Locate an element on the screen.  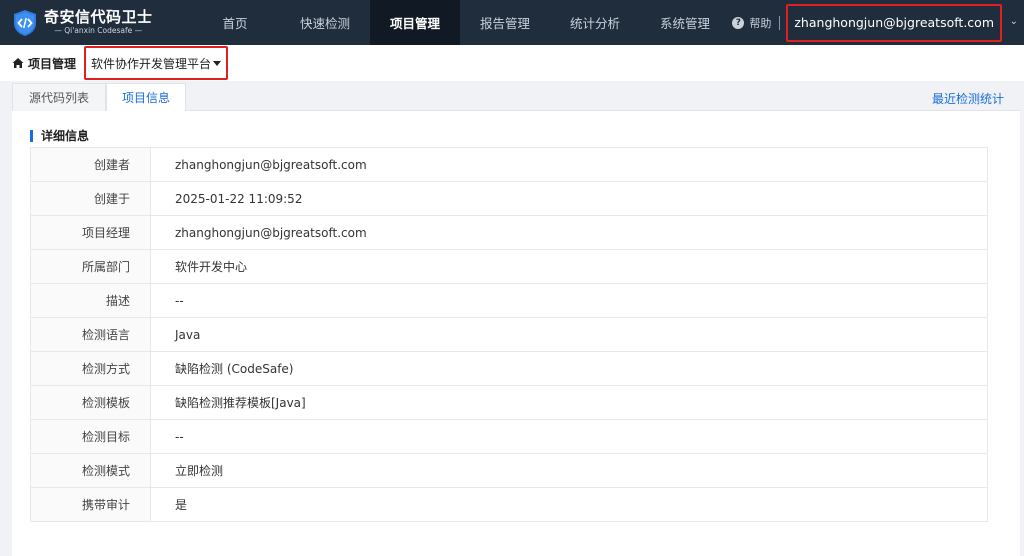
row-value: Java is located at coordinates (569, 334).